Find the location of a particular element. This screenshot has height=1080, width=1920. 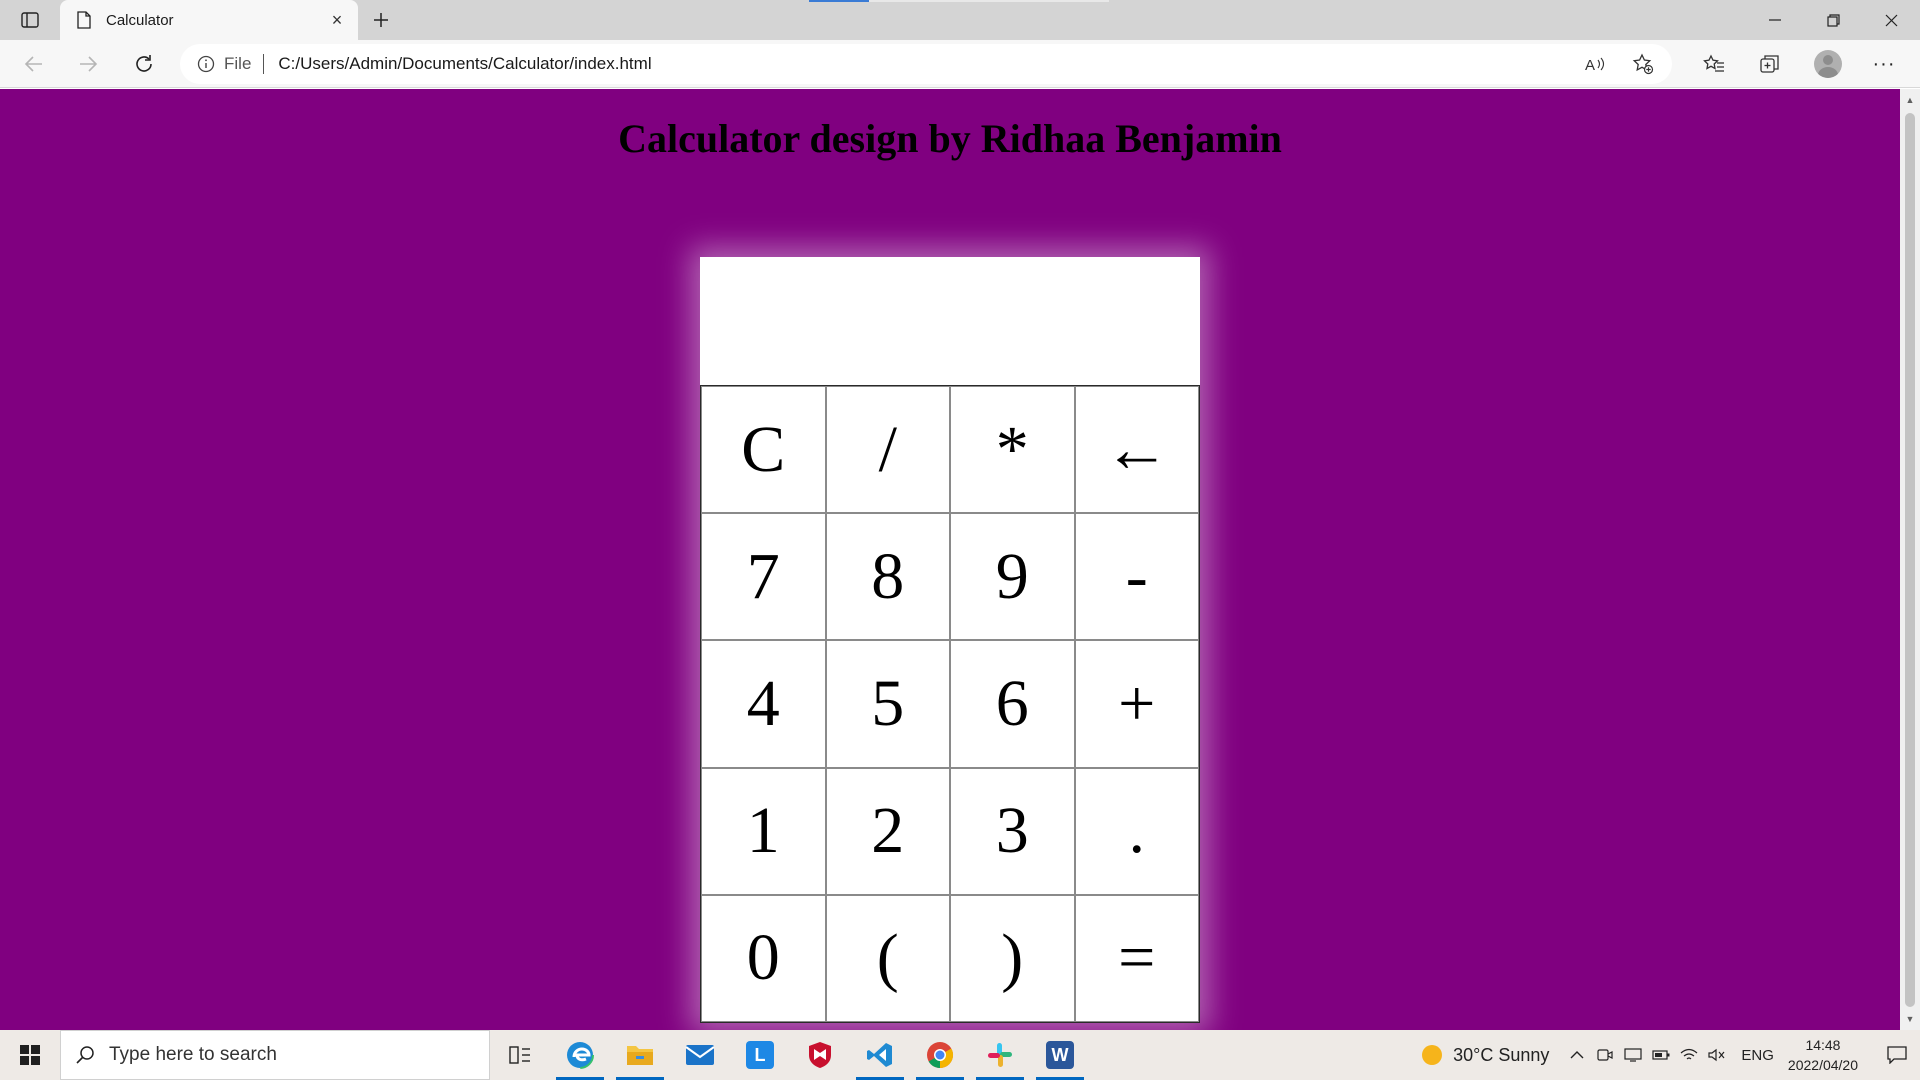

chrome-icon is located at coordinates (940, 1055).